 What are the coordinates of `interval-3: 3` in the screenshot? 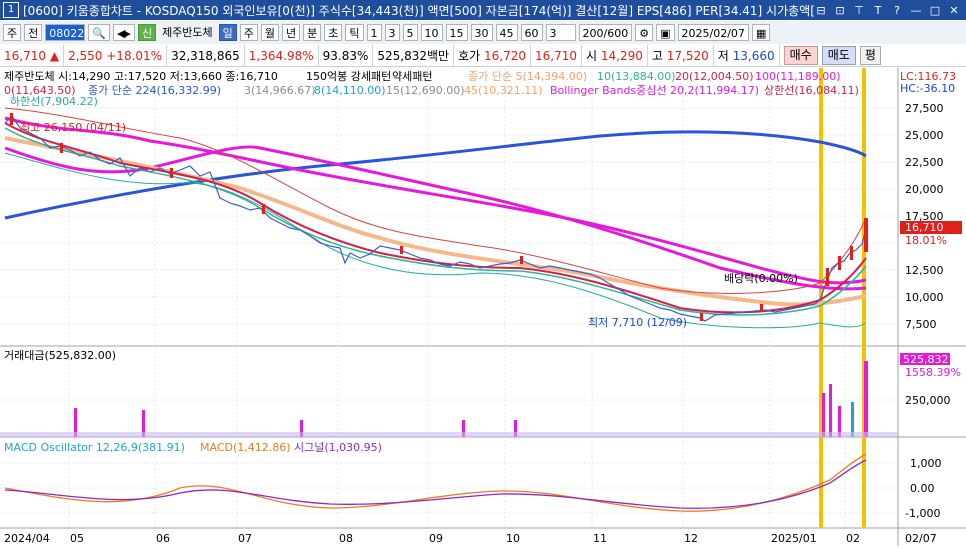 It's located at (392, 32).